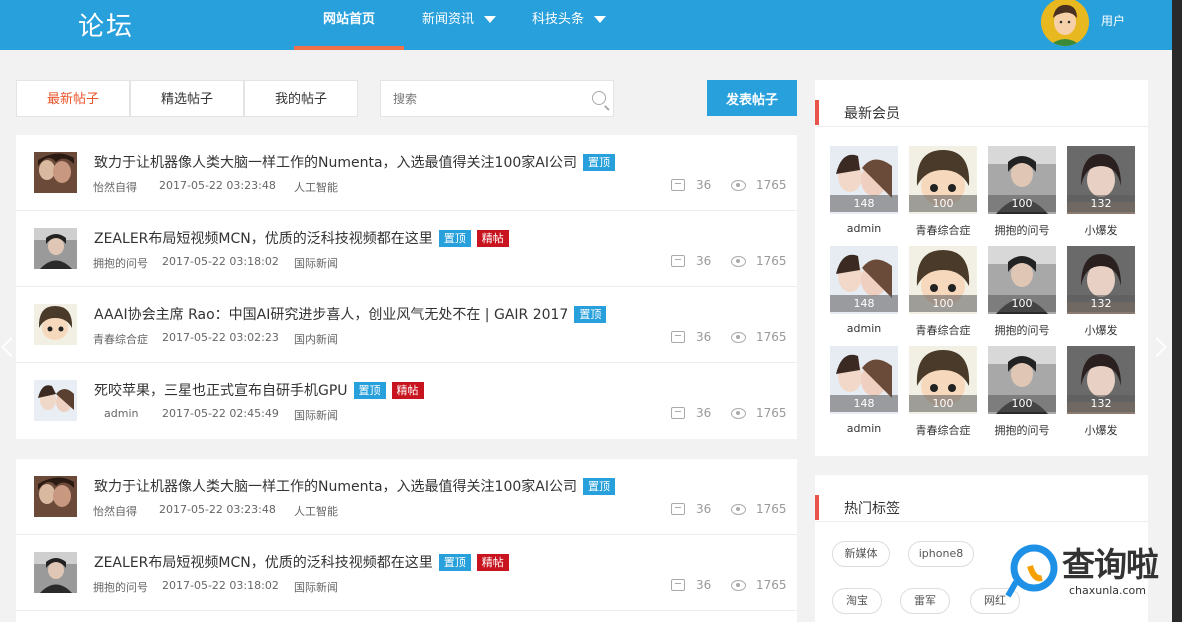 Image resolution: width=1182 pixels, height=622 pixels. I want to click on tab-latest-posts: 最新帖子, so click(73, 98).